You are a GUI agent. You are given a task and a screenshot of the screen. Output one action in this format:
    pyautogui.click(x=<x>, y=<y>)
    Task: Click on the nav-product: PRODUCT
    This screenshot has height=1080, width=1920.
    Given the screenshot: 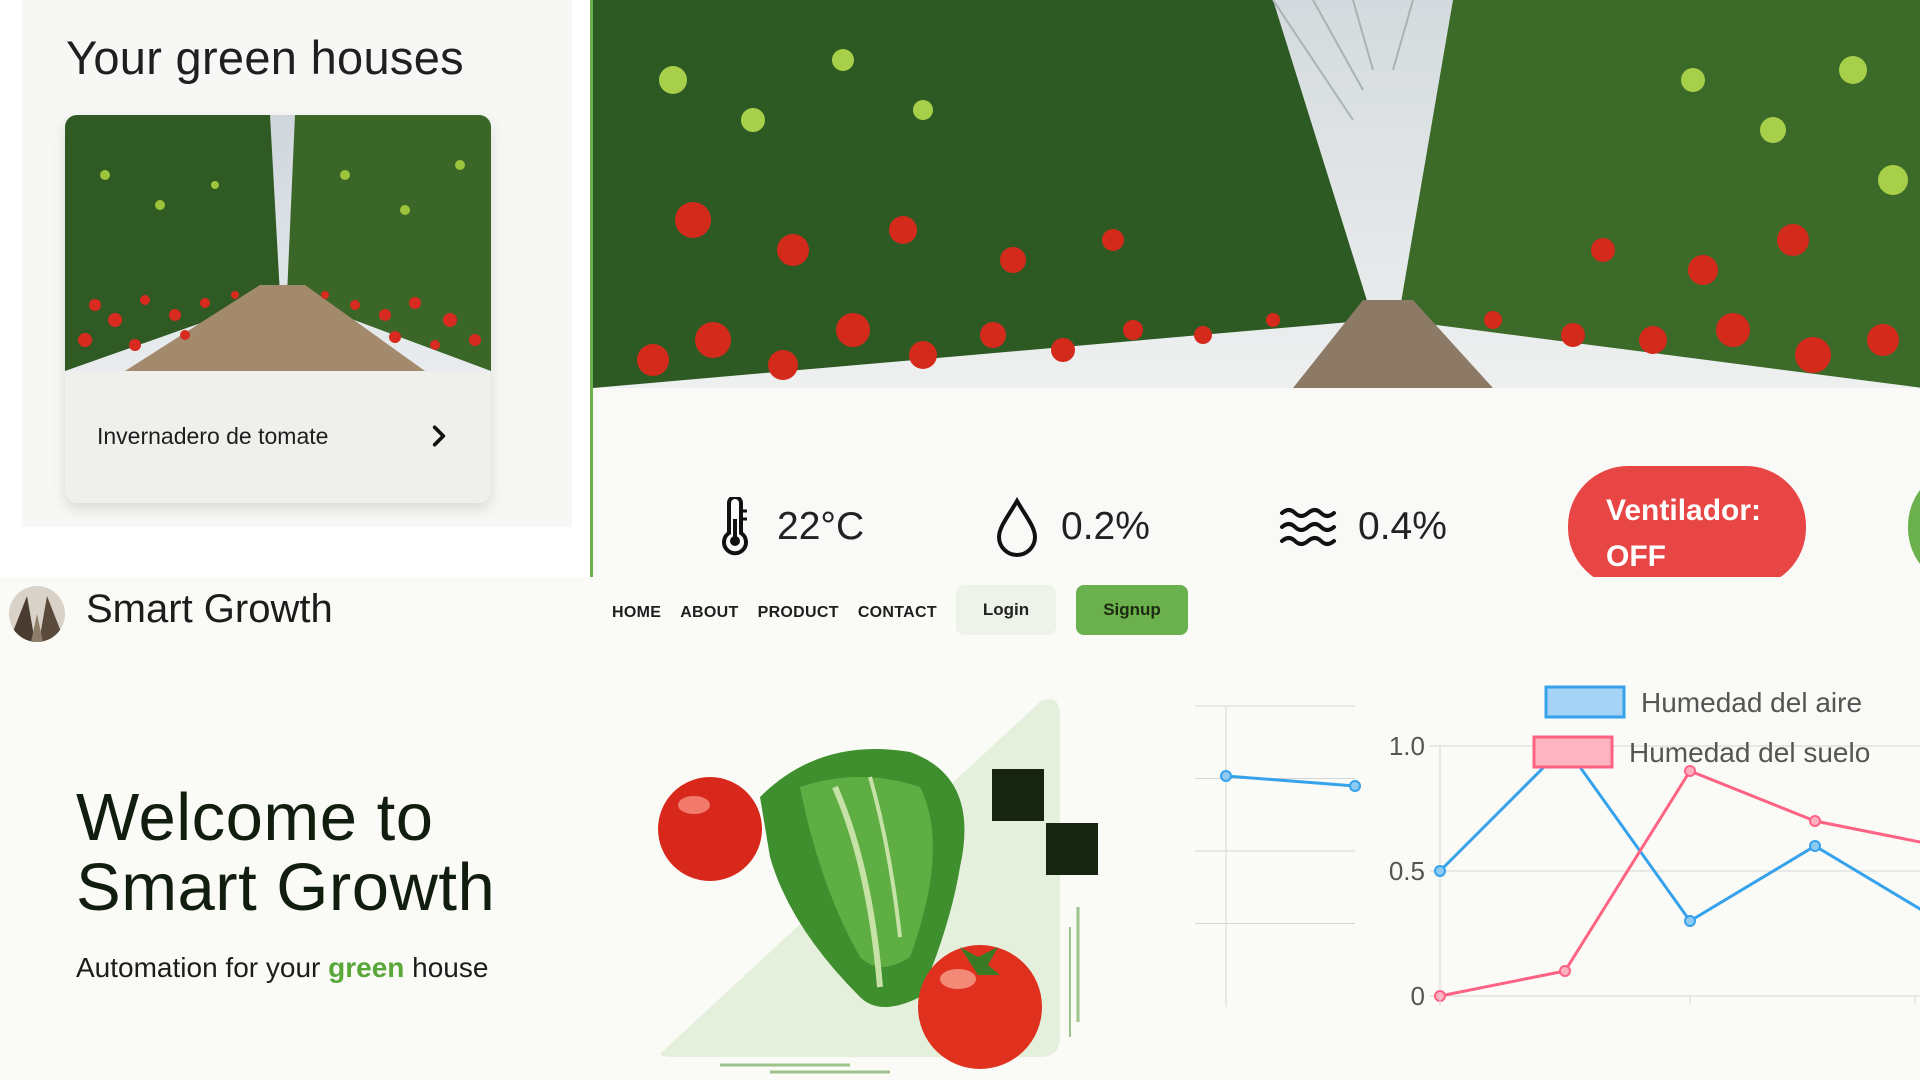 What is the action you would take?
    pyautogui.click(x=798, y=613)
    